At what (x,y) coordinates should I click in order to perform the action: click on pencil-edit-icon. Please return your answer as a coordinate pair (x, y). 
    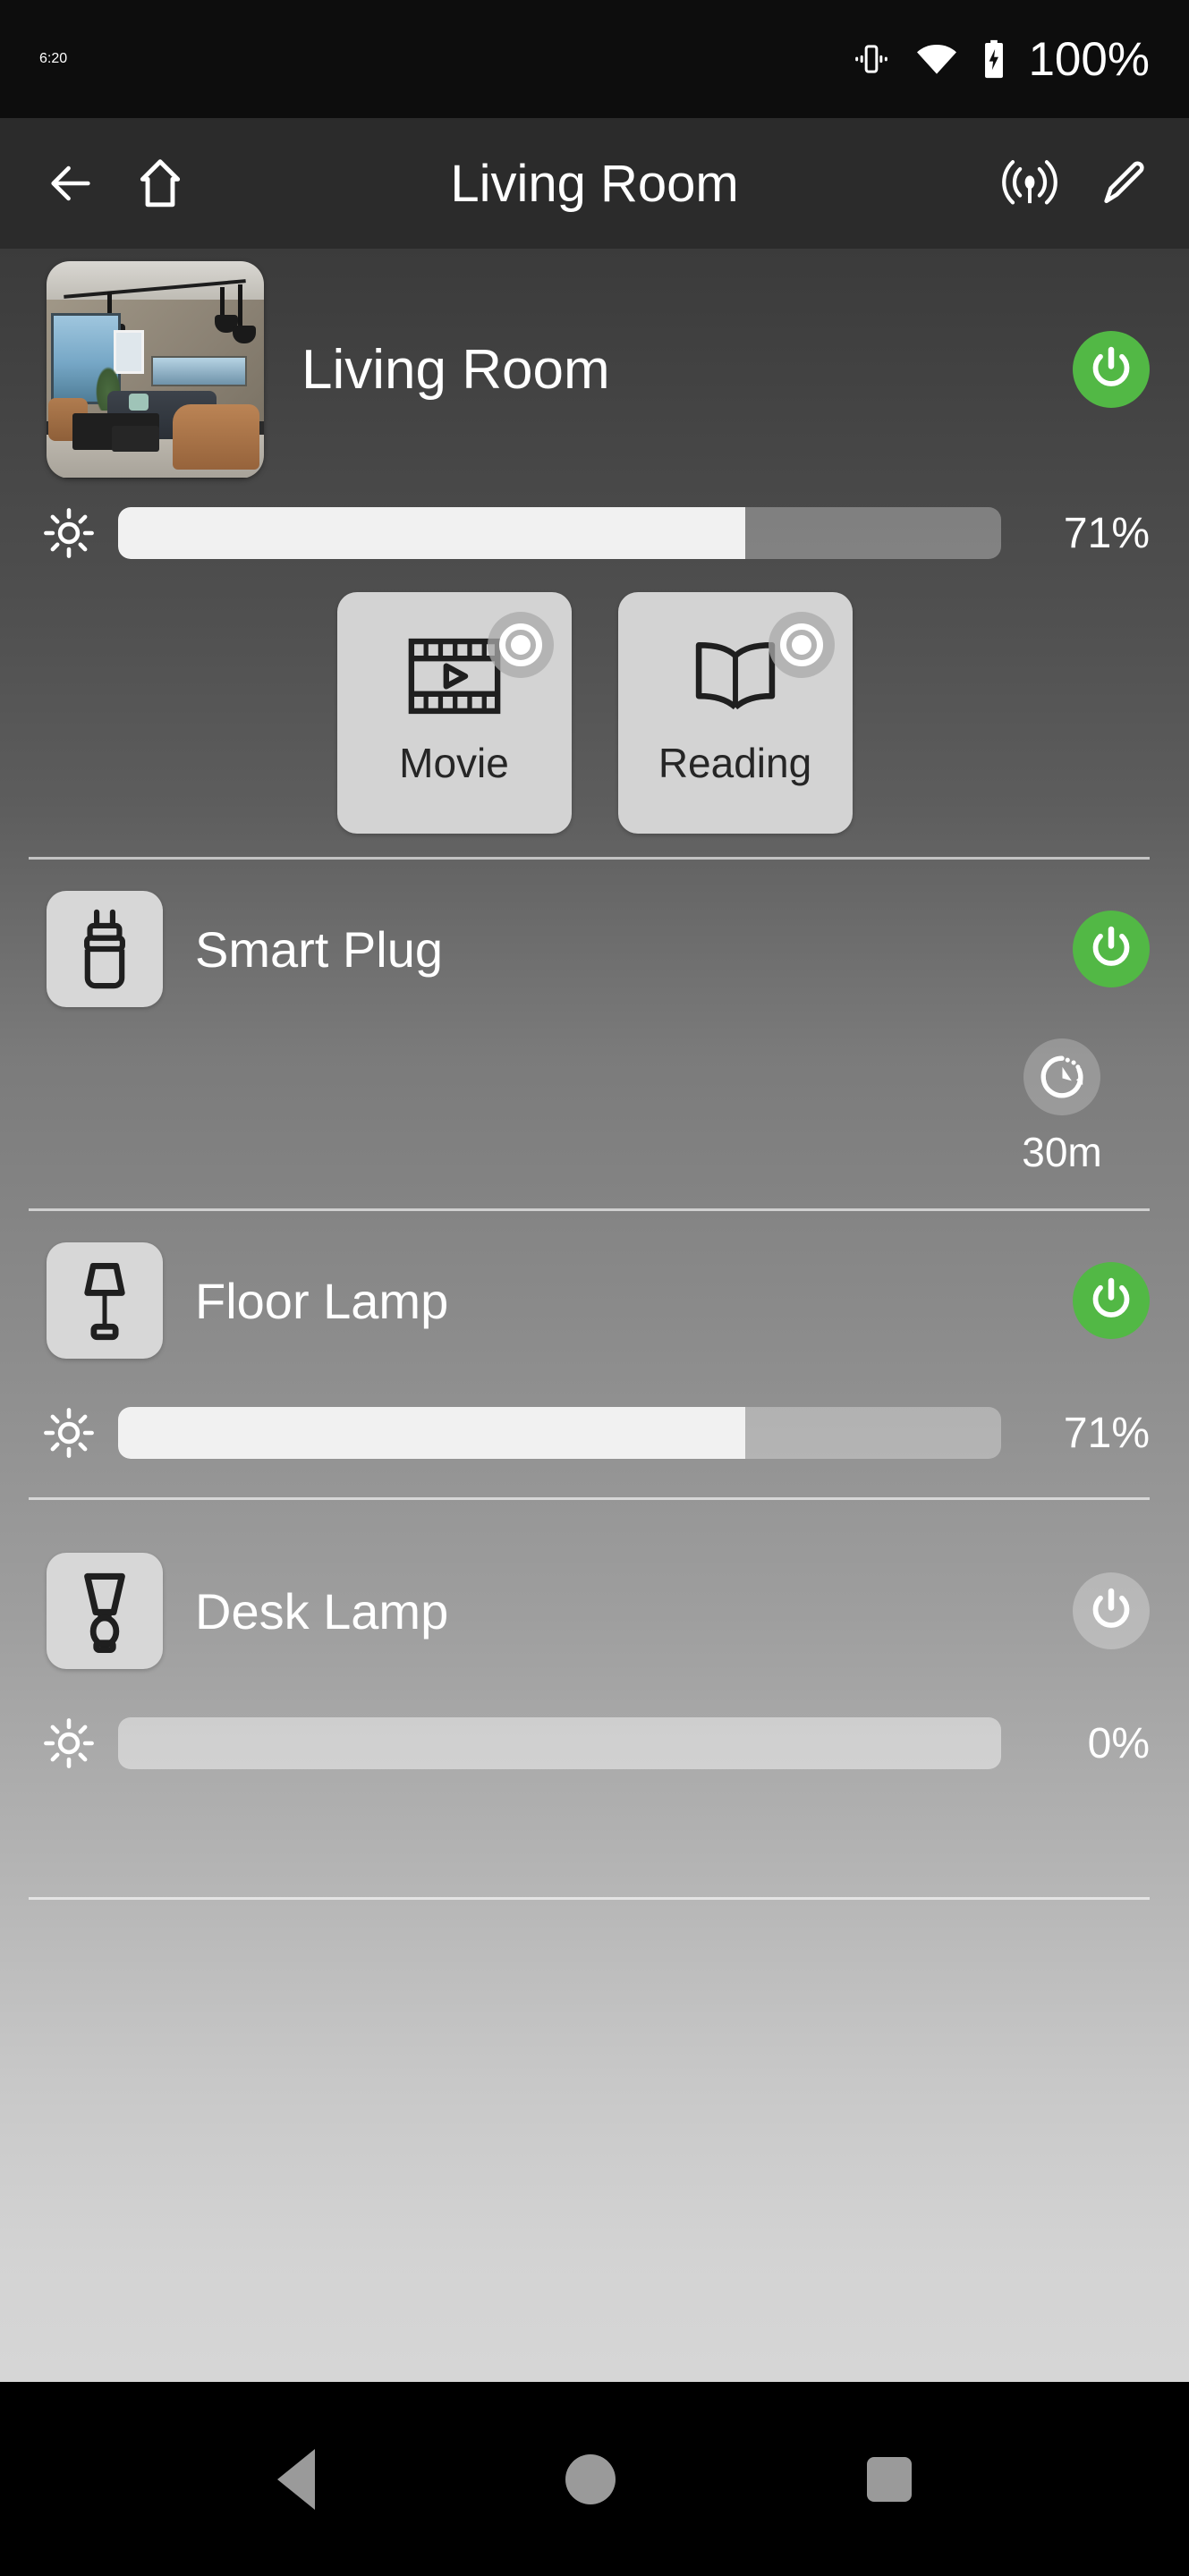
    Looking at the image, I should click on (1124, 183).